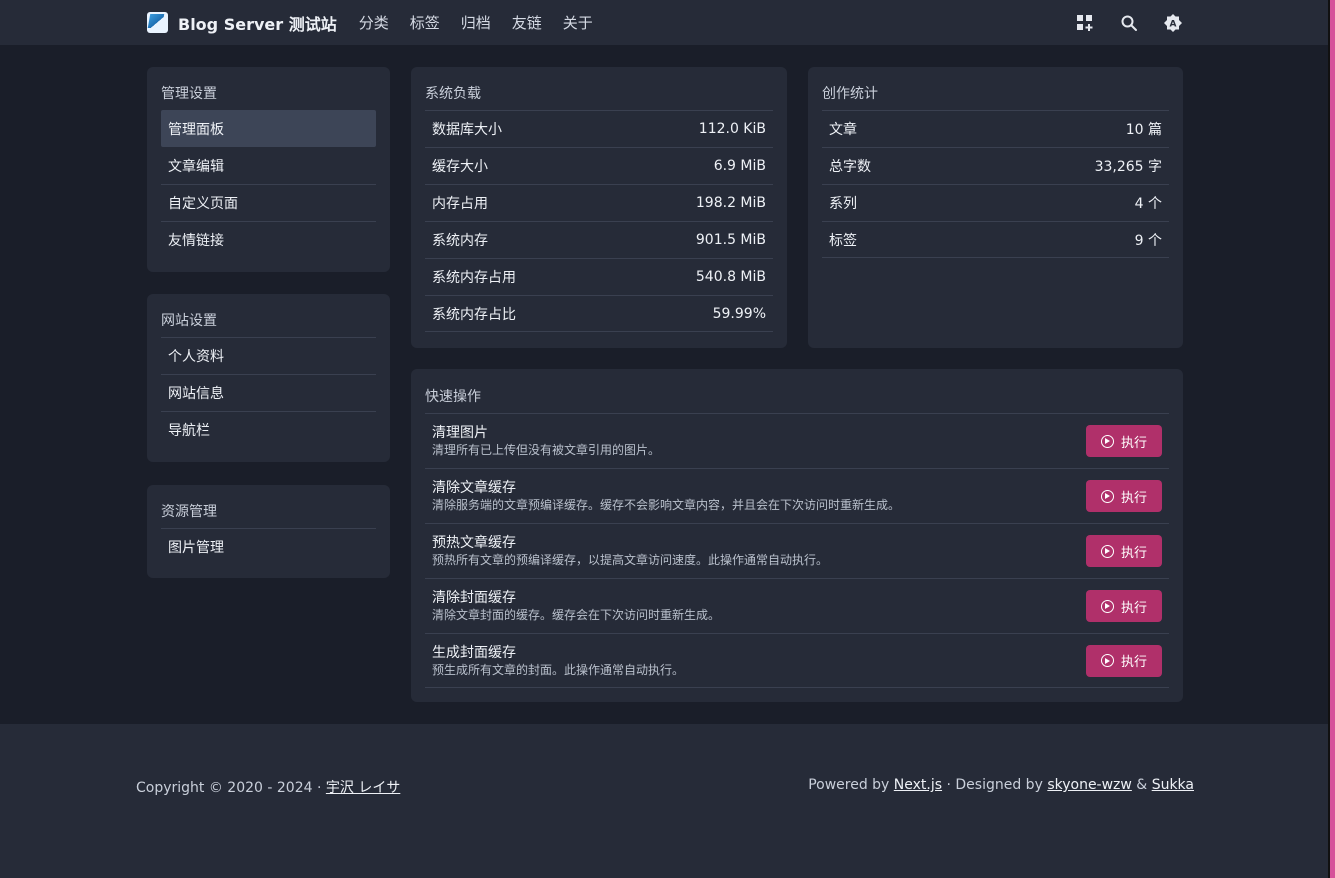 The height and width of the screenshot is (878, 1335). Describe the element at coordinates (425, 22) in the screenshot. I see `nav-item-tags: 标签` at that location.